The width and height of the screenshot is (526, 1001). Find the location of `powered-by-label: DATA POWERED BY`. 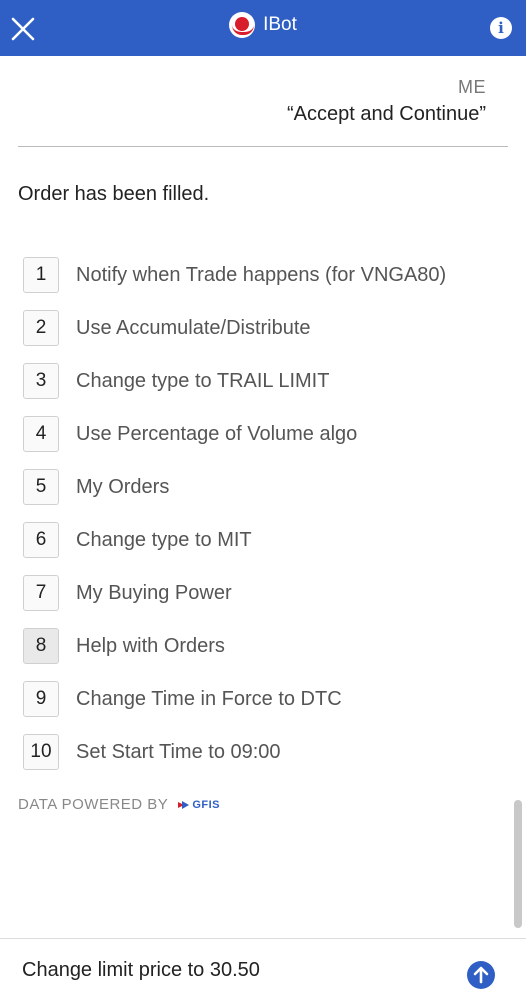

powered-by-label: DATA POWERED BY is located at coordinates (93, 804).